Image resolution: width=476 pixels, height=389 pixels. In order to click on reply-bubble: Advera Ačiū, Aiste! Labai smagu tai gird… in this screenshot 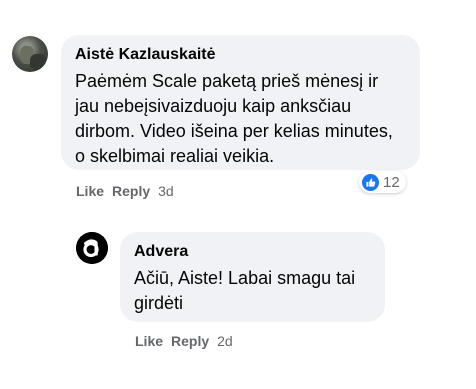, I will do `click(252, 277)`.